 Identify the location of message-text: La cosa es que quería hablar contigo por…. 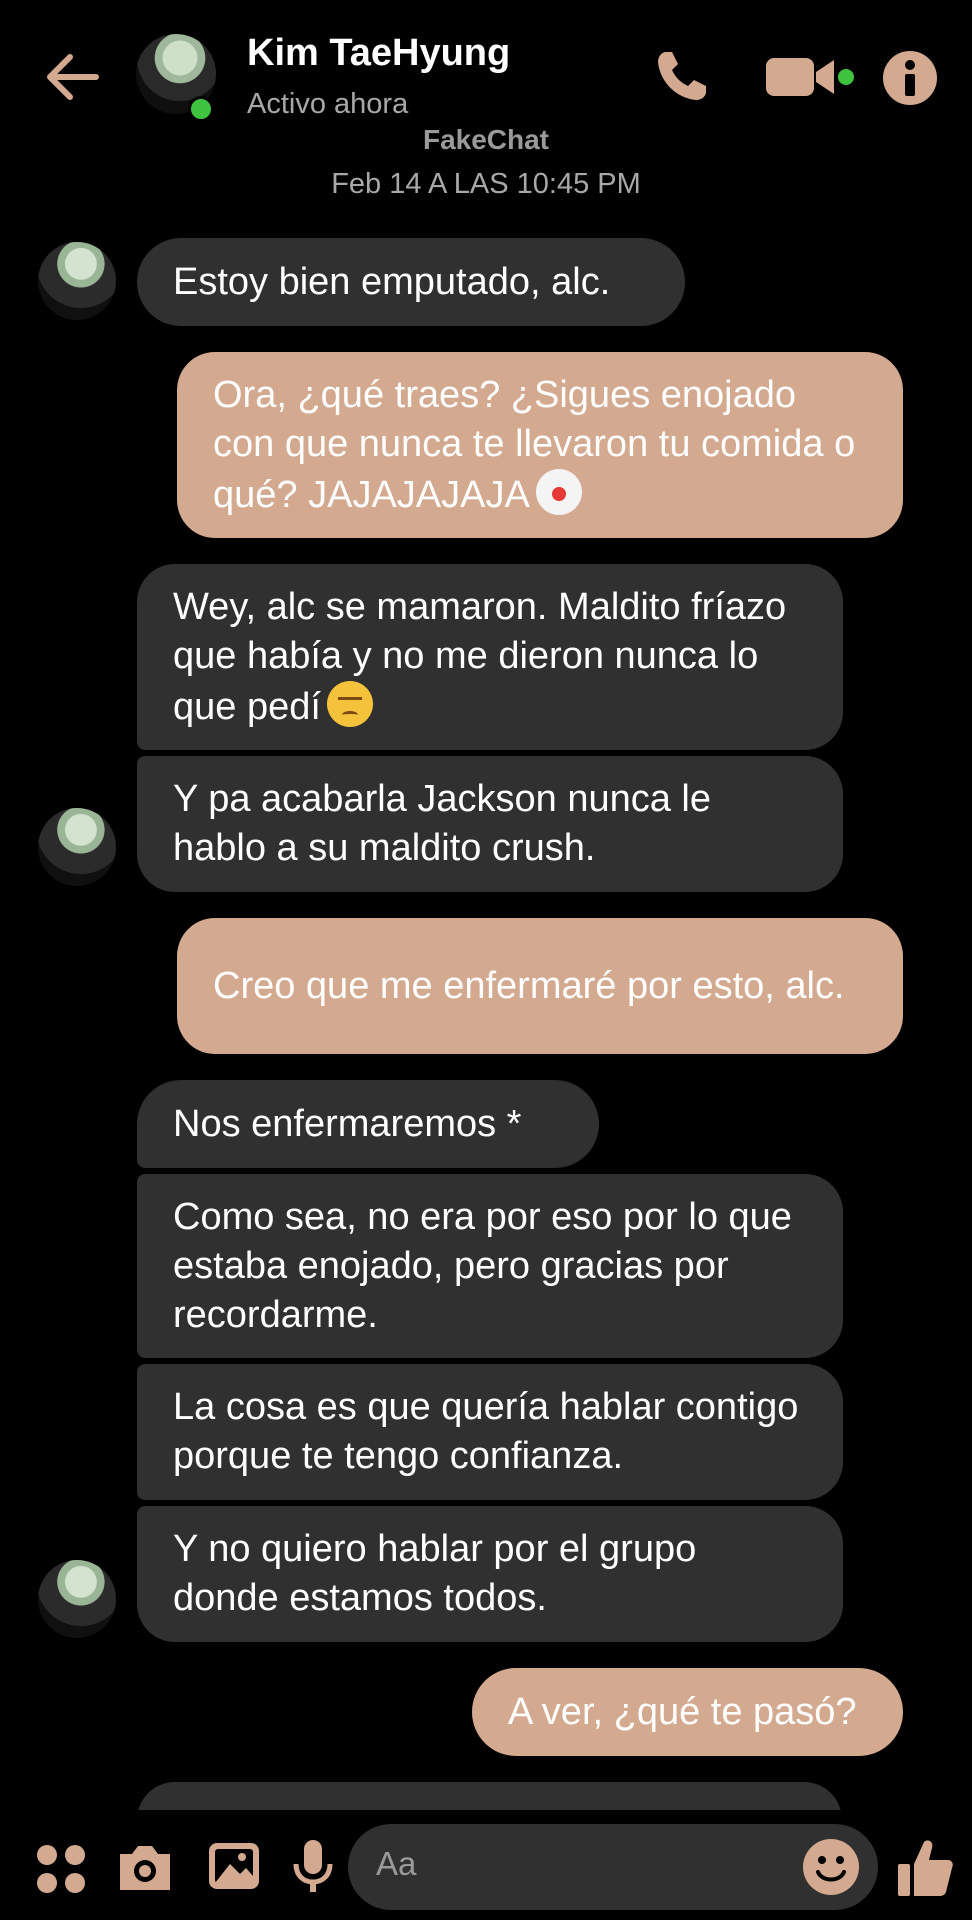
(486, 1431).